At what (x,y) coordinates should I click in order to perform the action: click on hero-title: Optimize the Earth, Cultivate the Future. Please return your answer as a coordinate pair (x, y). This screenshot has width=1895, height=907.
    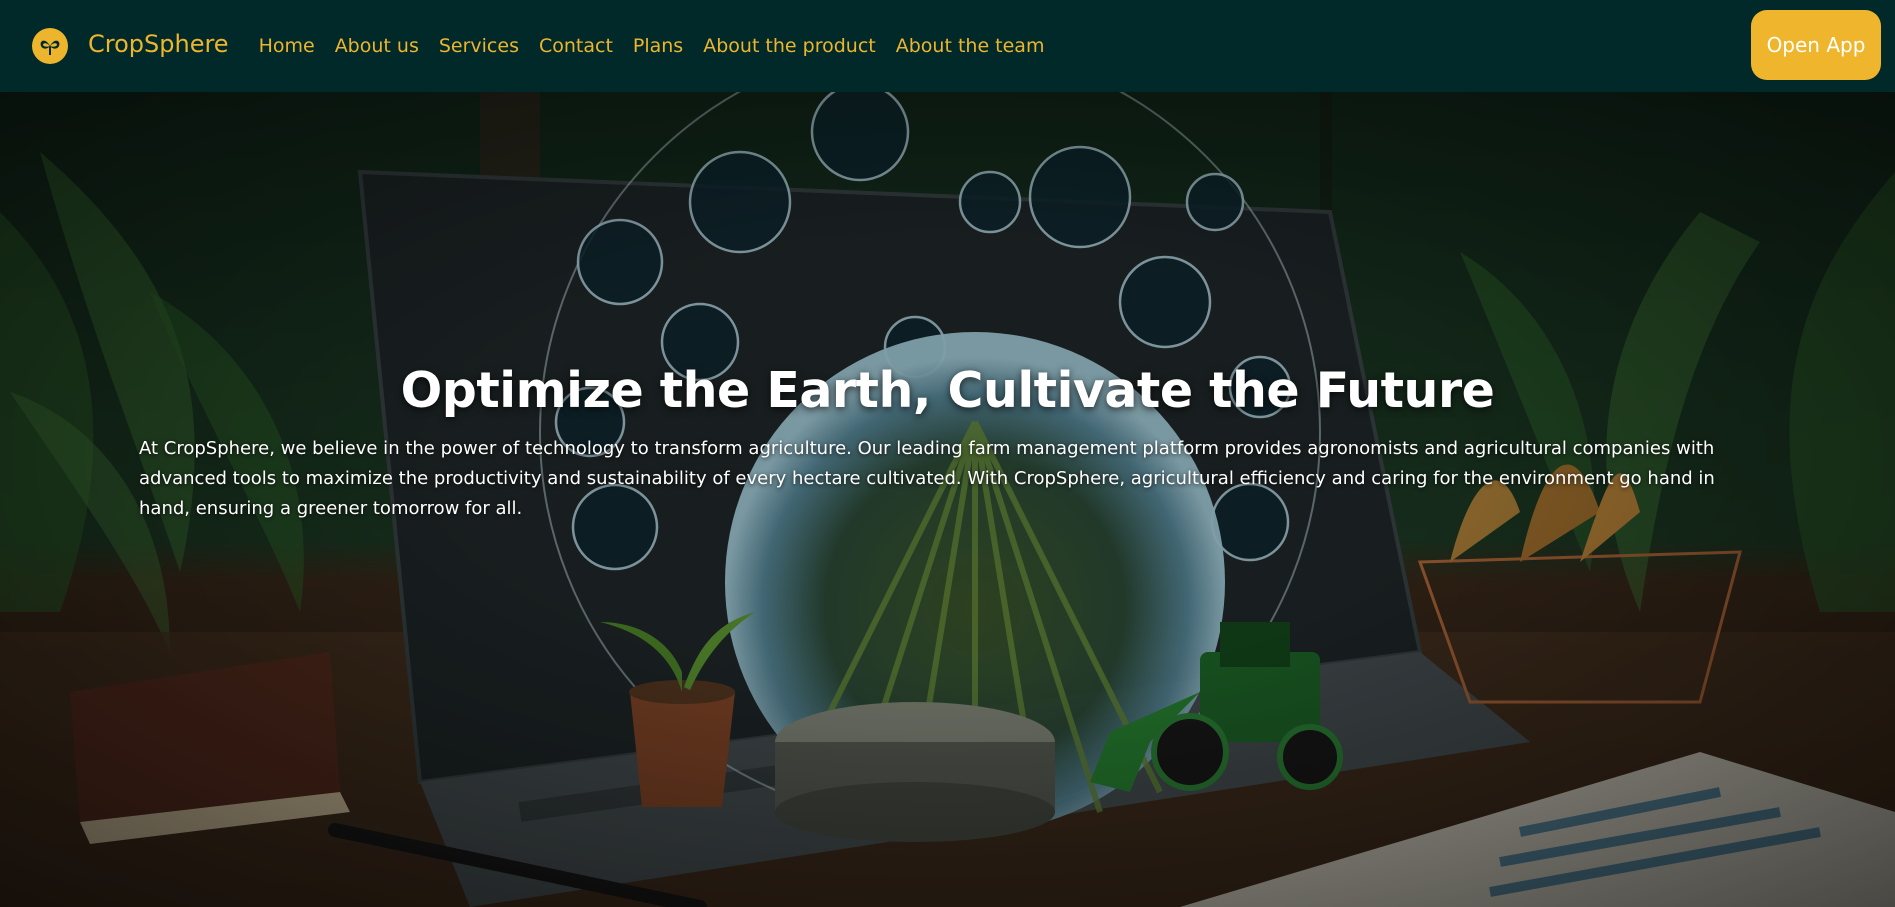
    Looking at the image, I should click on (947, 390).